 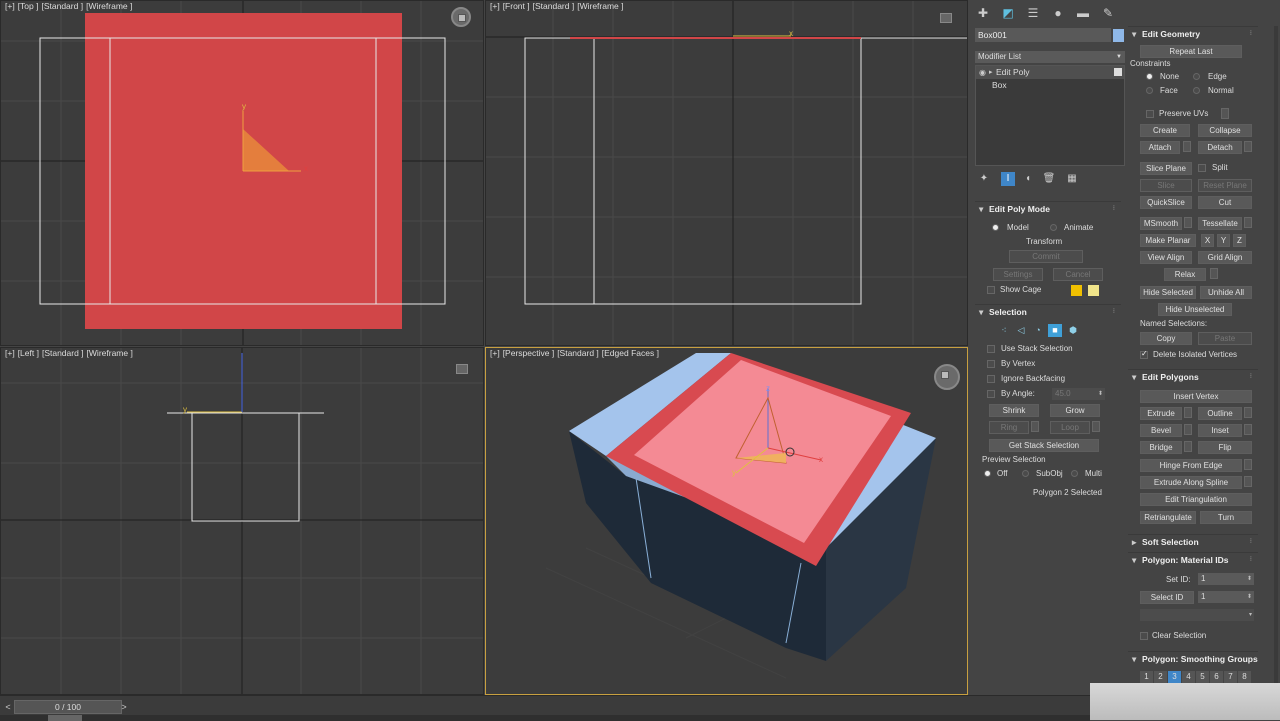 What do you see at coordinates (1174, 677) in the screenshot?
I see `smoothing-group-3: 3` at bounding box center [1174, 677].